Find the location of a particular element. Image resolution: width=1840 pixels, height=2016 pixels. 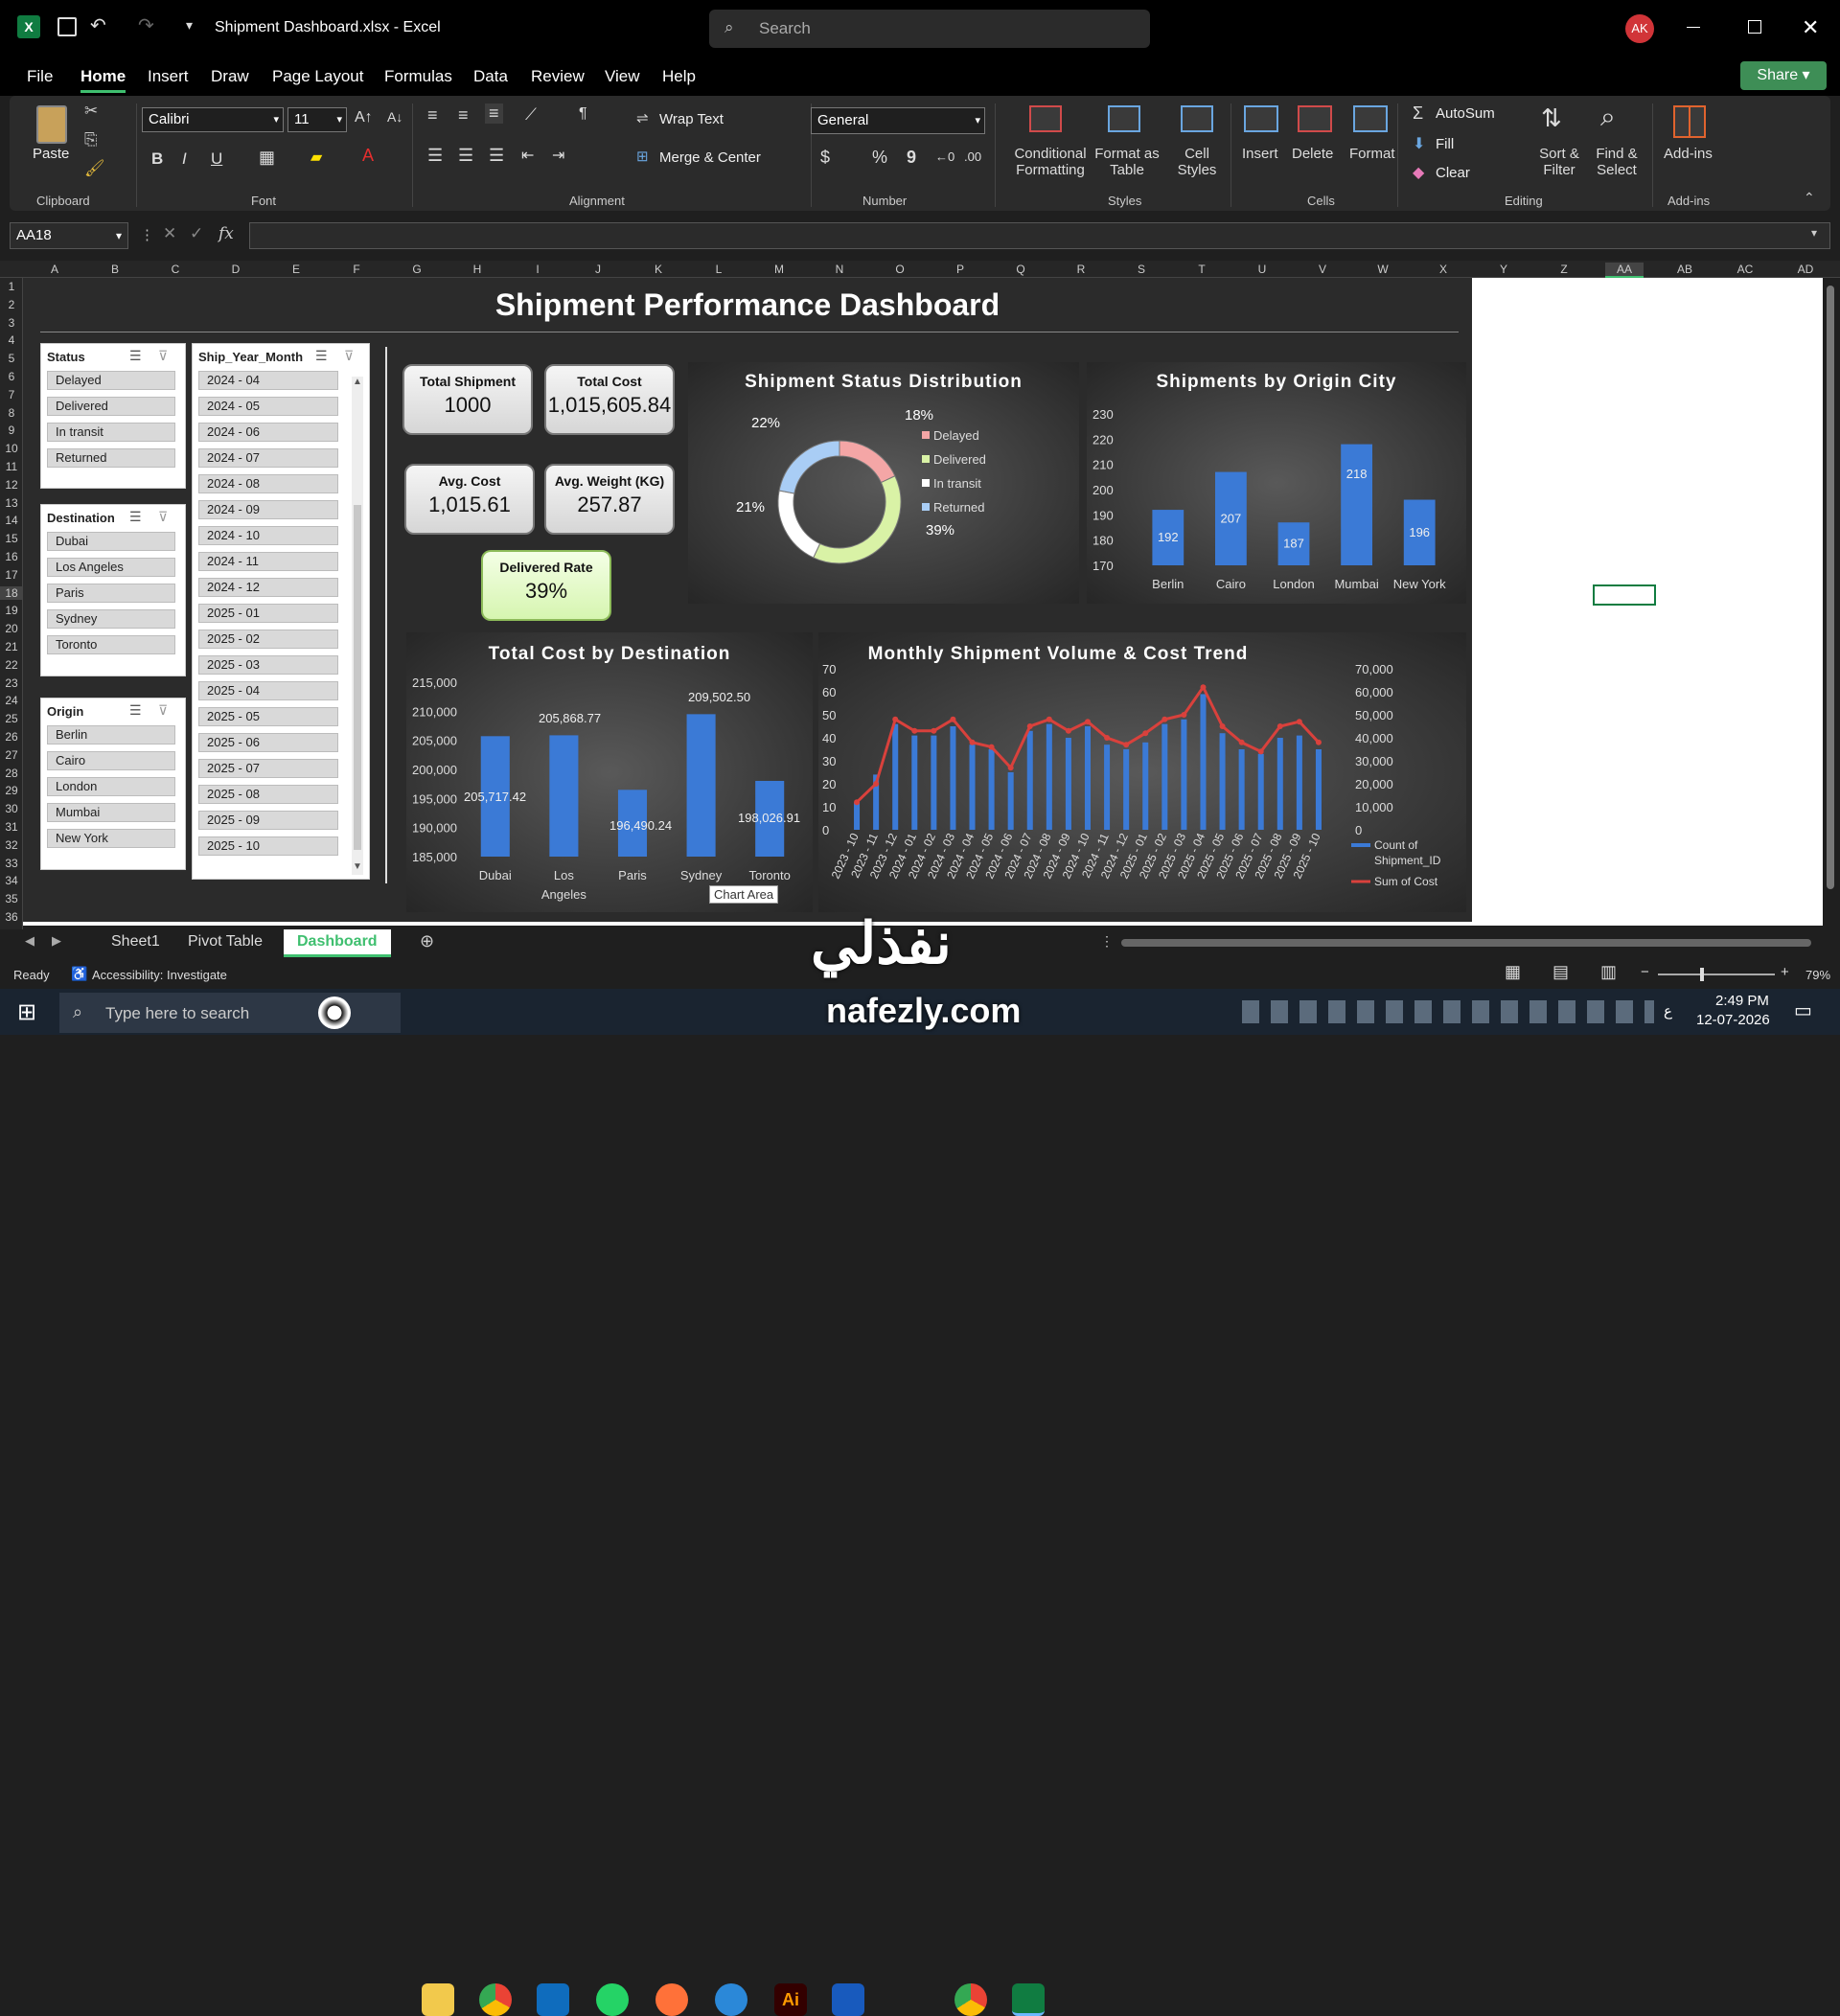

row-header: 12 is located at coordinates (11, 485).